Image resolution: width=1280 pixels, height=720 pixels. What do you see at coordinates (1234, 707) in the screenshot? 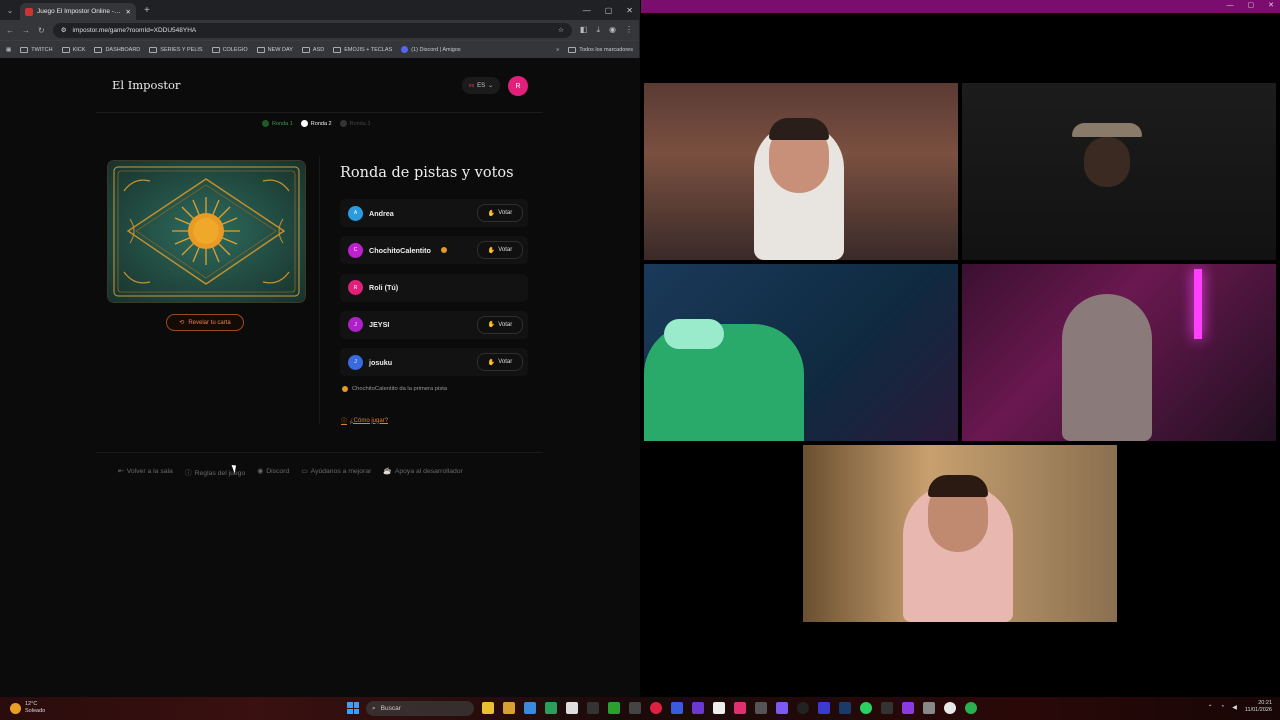
I see `volume-icon: ◀` at bounding box center [1234, 707].